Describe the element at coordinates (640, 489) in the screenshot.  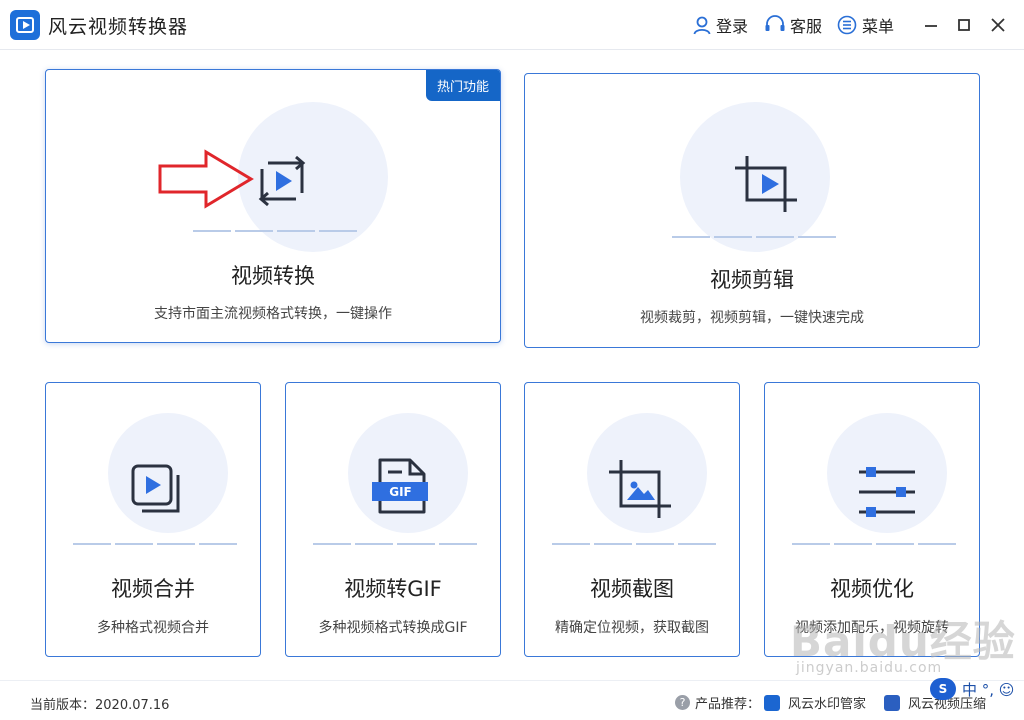
I see `screenshot-crop-icon` at that location.